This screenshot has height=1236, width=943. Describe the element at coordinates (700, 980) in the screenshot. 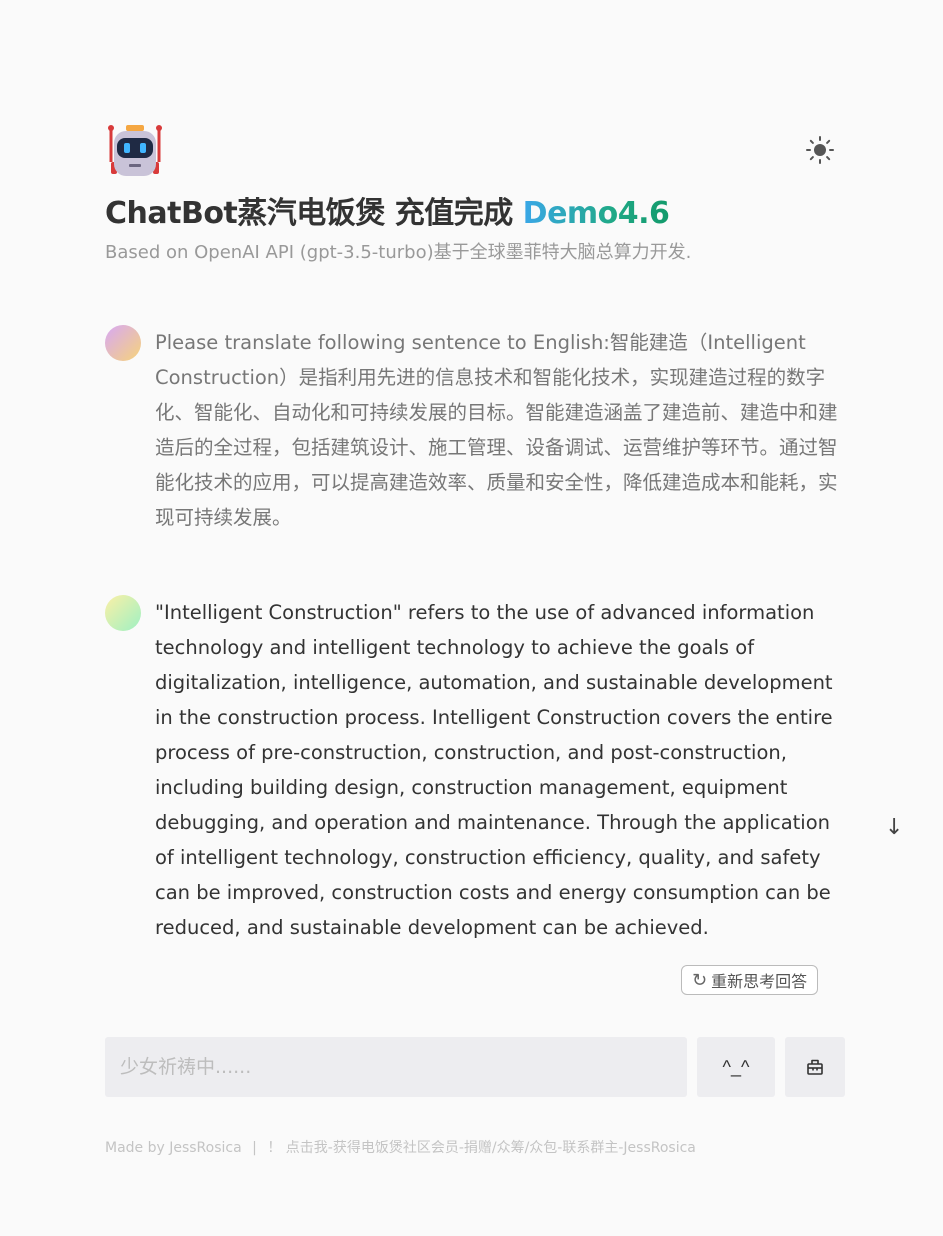

I see `refresh-icon: ↻` at that location.